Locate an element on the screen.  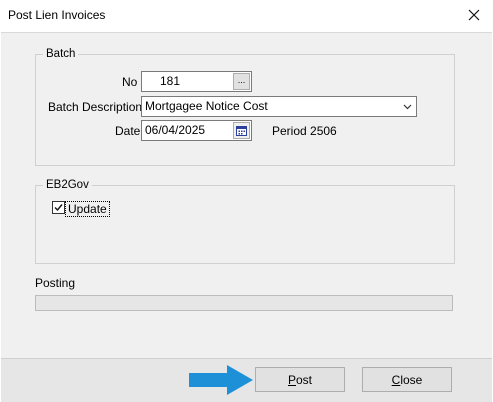
calendar-icon is located at coordinates (241, 131).